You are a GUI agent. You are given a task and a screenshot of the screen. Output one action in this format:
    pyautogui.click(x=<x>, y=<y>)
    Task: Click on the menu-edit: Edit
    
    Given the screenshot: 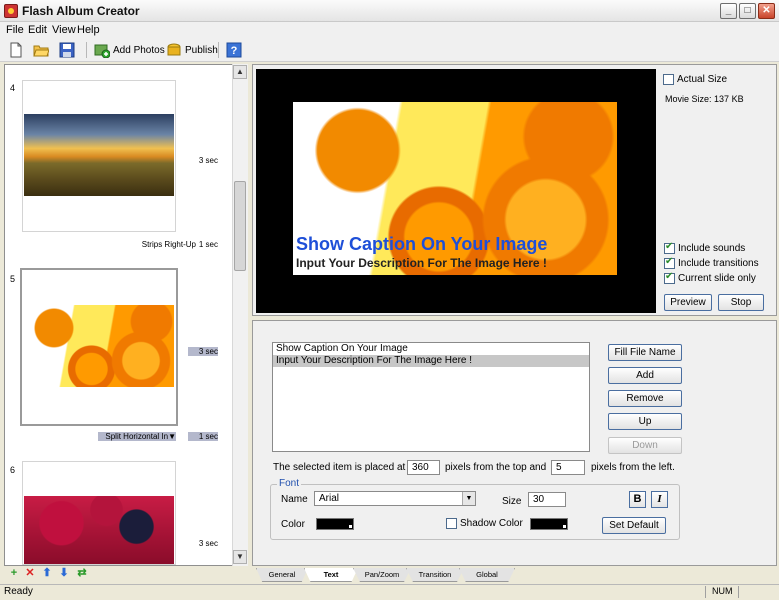 What is the action you would take?
    pyautogui.click(x=37, y=30)
    